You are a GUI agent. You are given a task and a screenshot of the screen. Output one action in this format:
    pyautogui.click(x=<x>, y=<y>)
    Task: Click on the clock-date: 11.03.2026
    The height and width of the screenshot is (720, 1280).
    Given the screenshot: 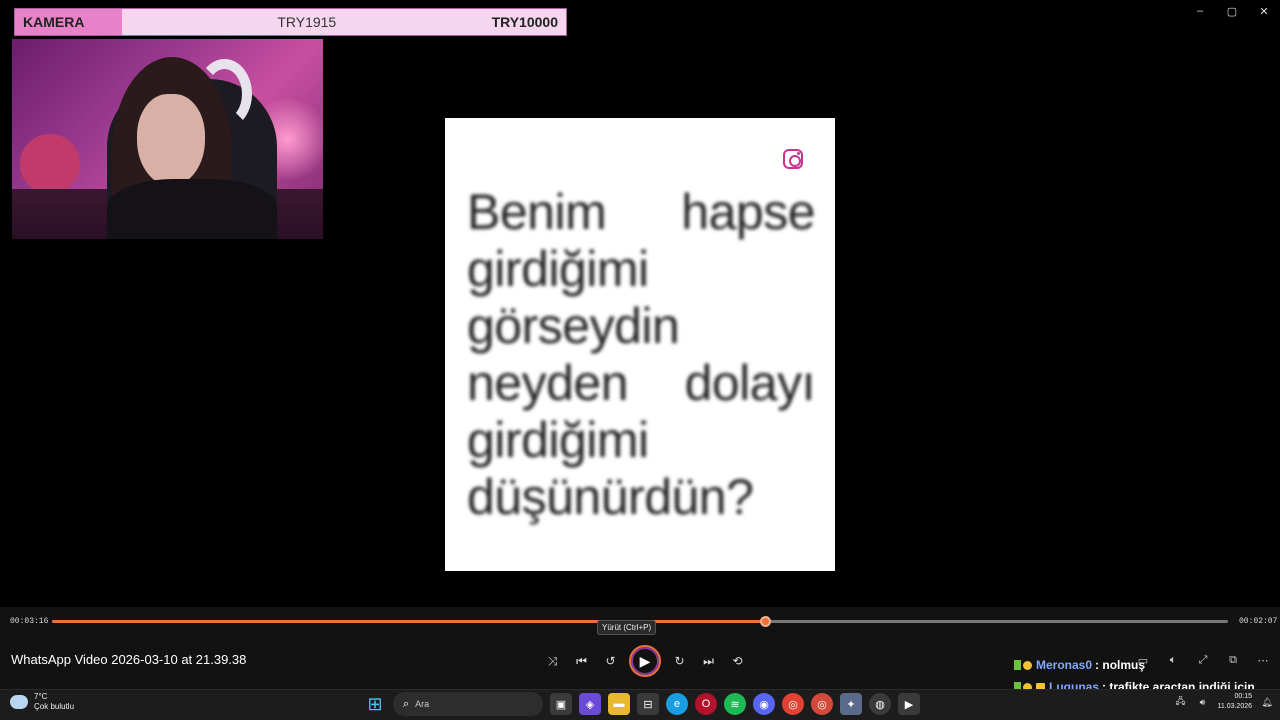 What is the action you would take?
    pyautogui.click(x=1234, y=706)
    